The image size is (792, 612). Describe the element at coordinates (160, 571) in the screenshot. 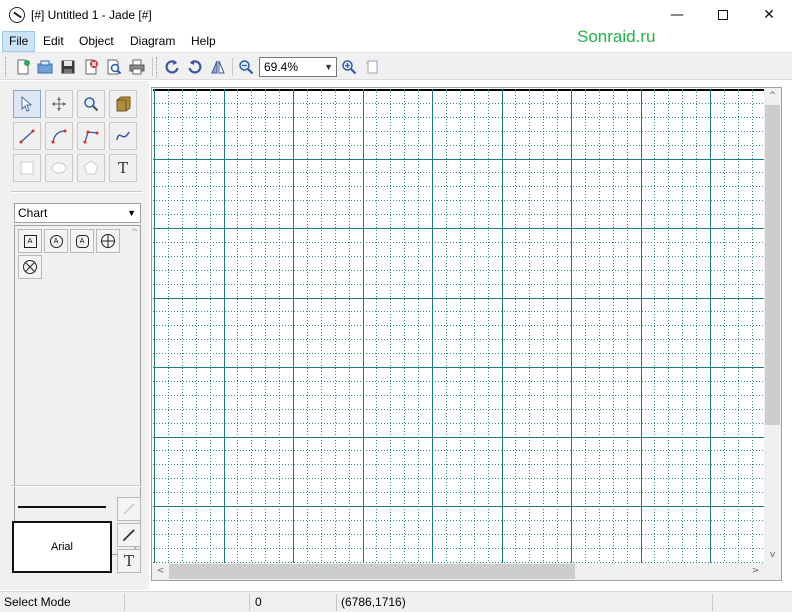

I see `scroll-left-icon: <` at that location.